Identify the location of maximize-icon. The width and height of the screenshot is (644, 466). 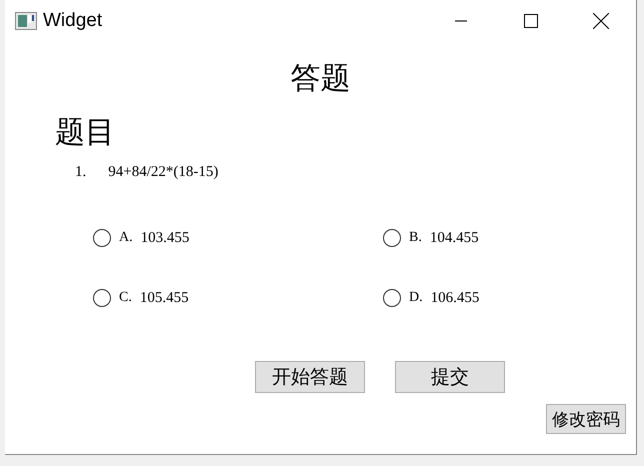
(531, 21).